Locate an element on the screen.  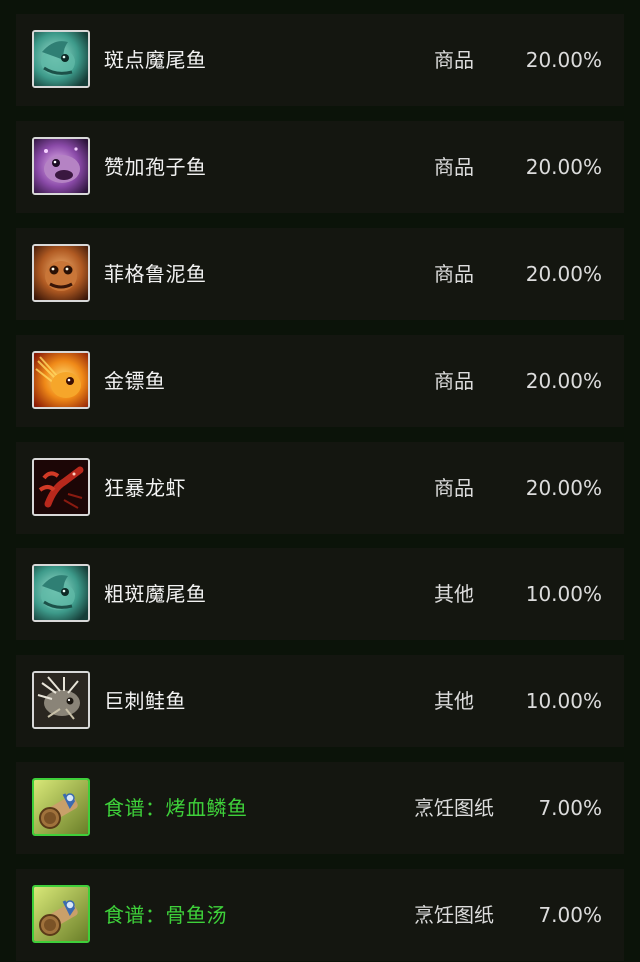
spiny-fish-icon is located at coordinates (61, 700).